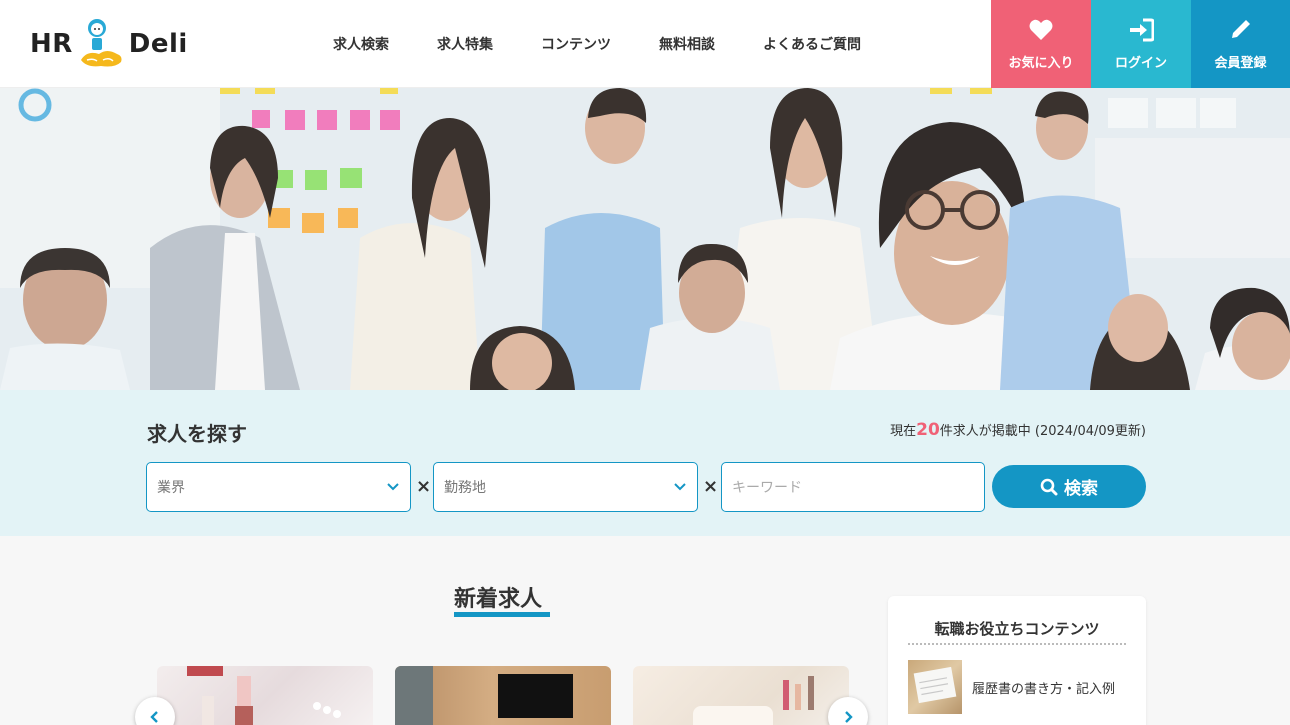 This screenshot has height=725, width=1290. I want to click on nav-free-consultation: 無料相談, so click(687, 44).